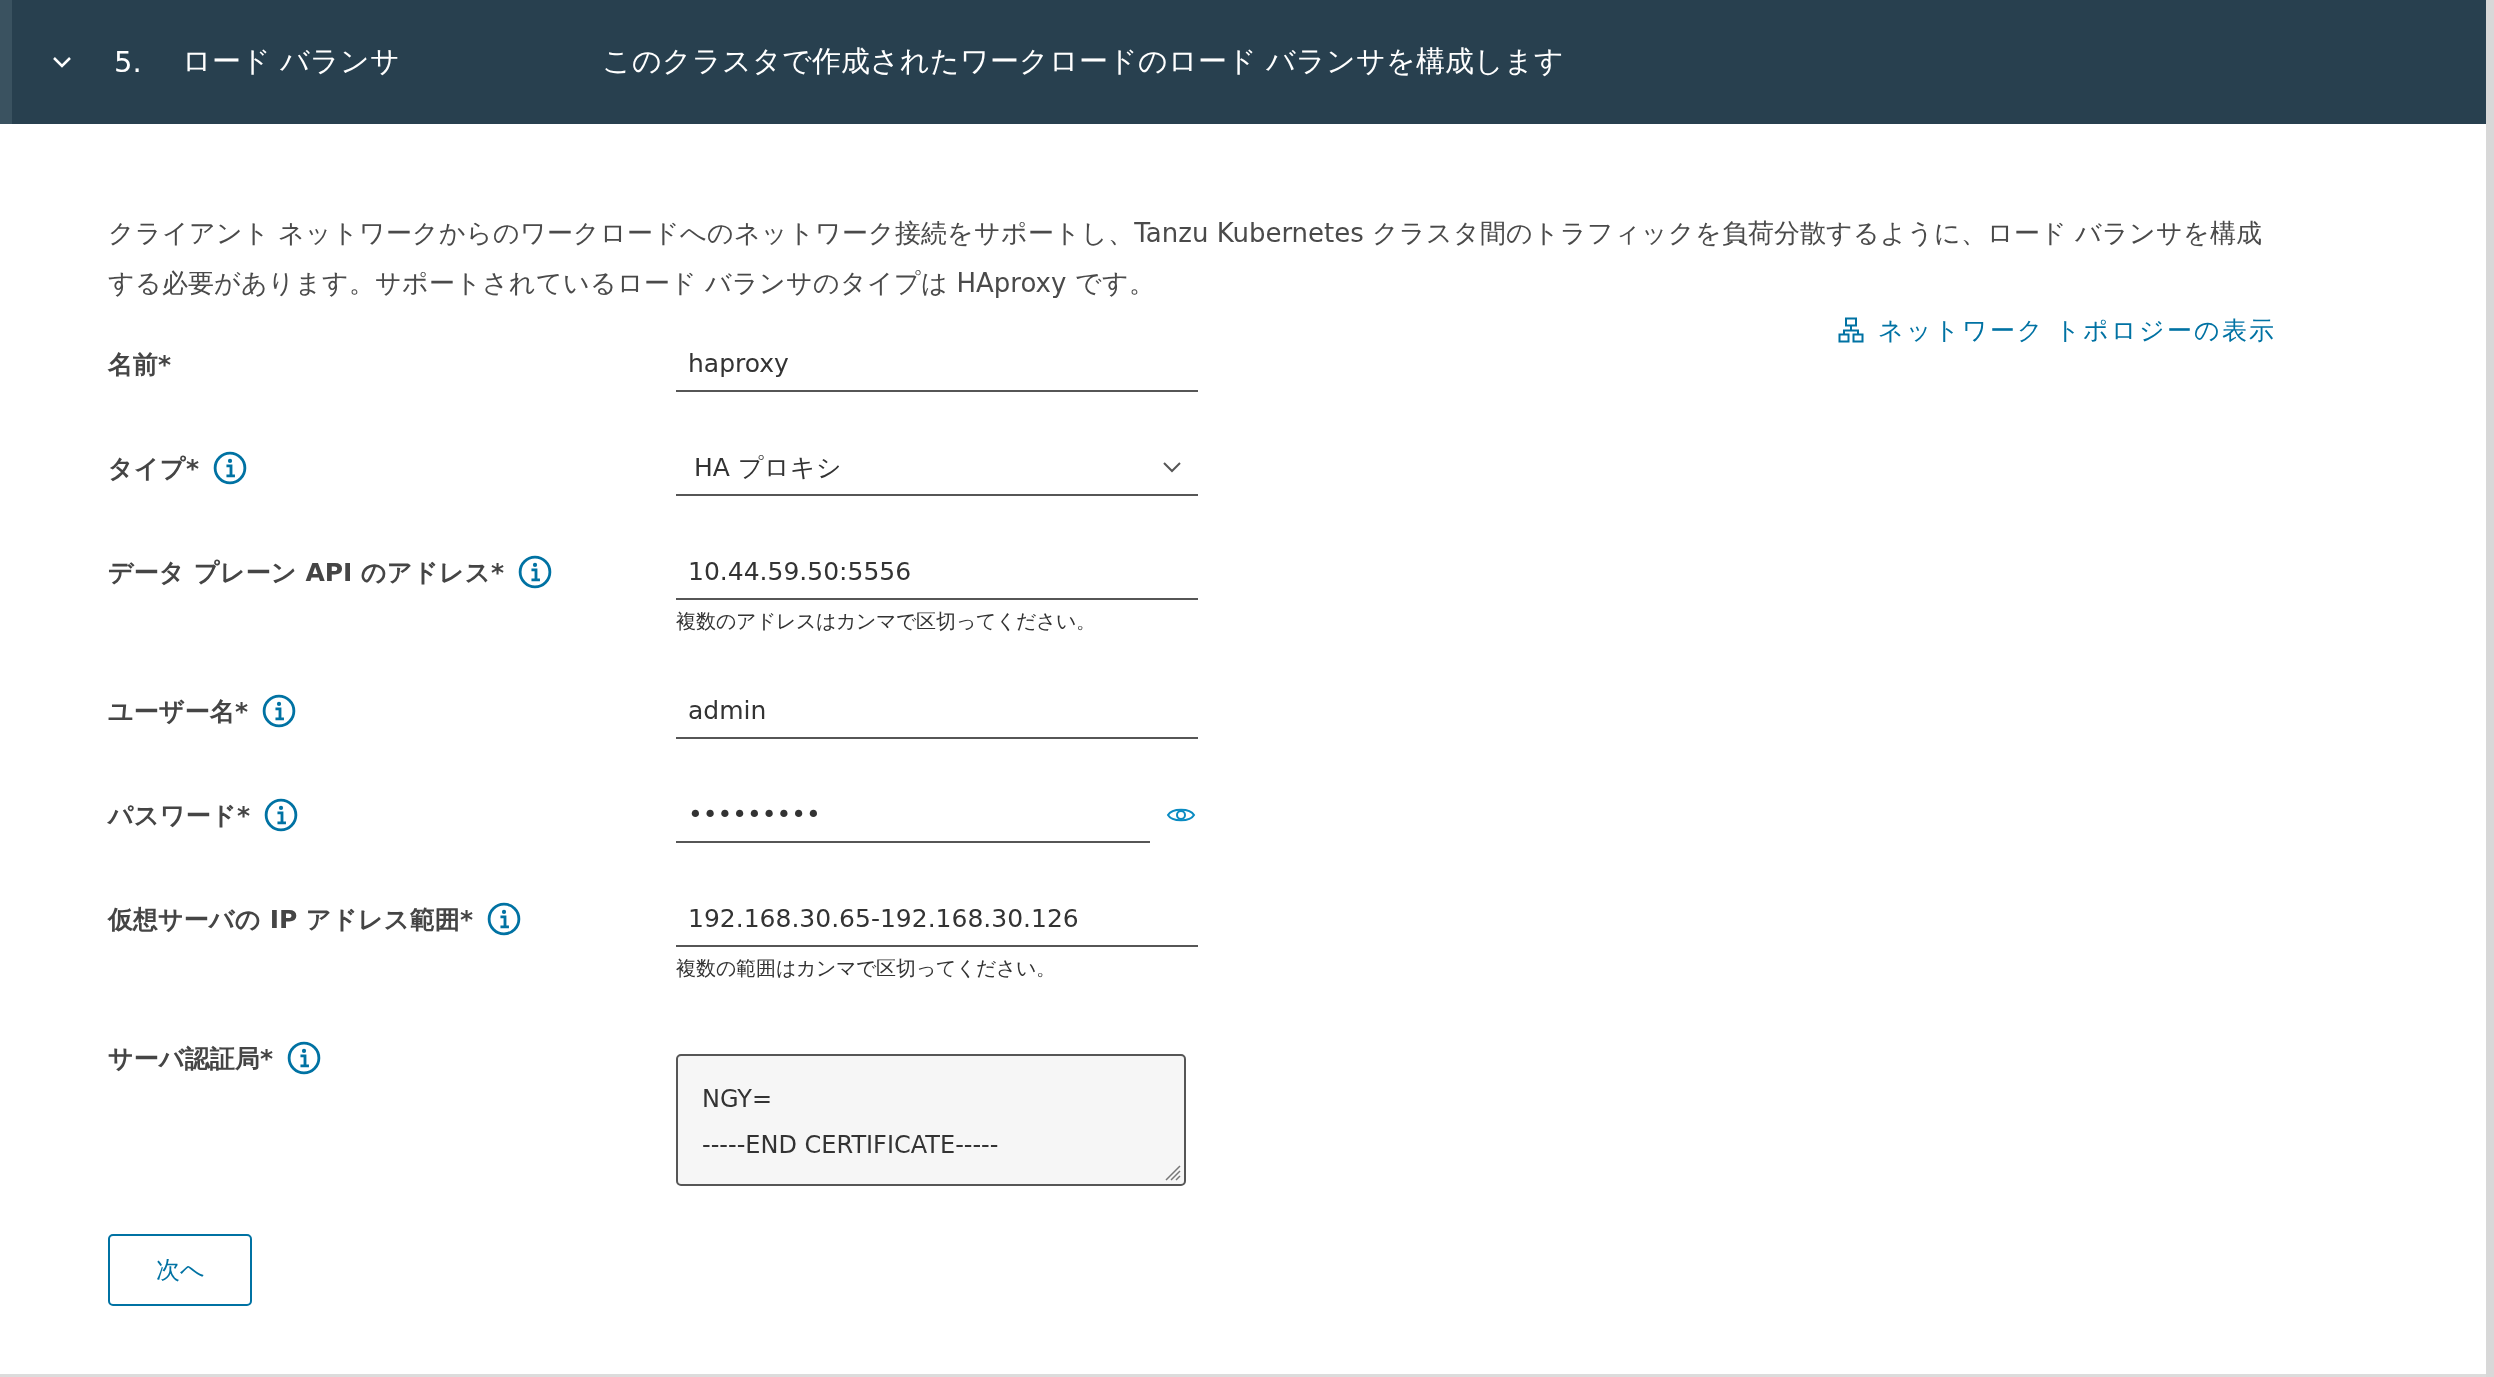 This screenshot has width=2494, height=1377. What do you see at coordinates (154, 468) in the screenshot?
I see `field-label: タイプ*` at bounding box center [154, 468].